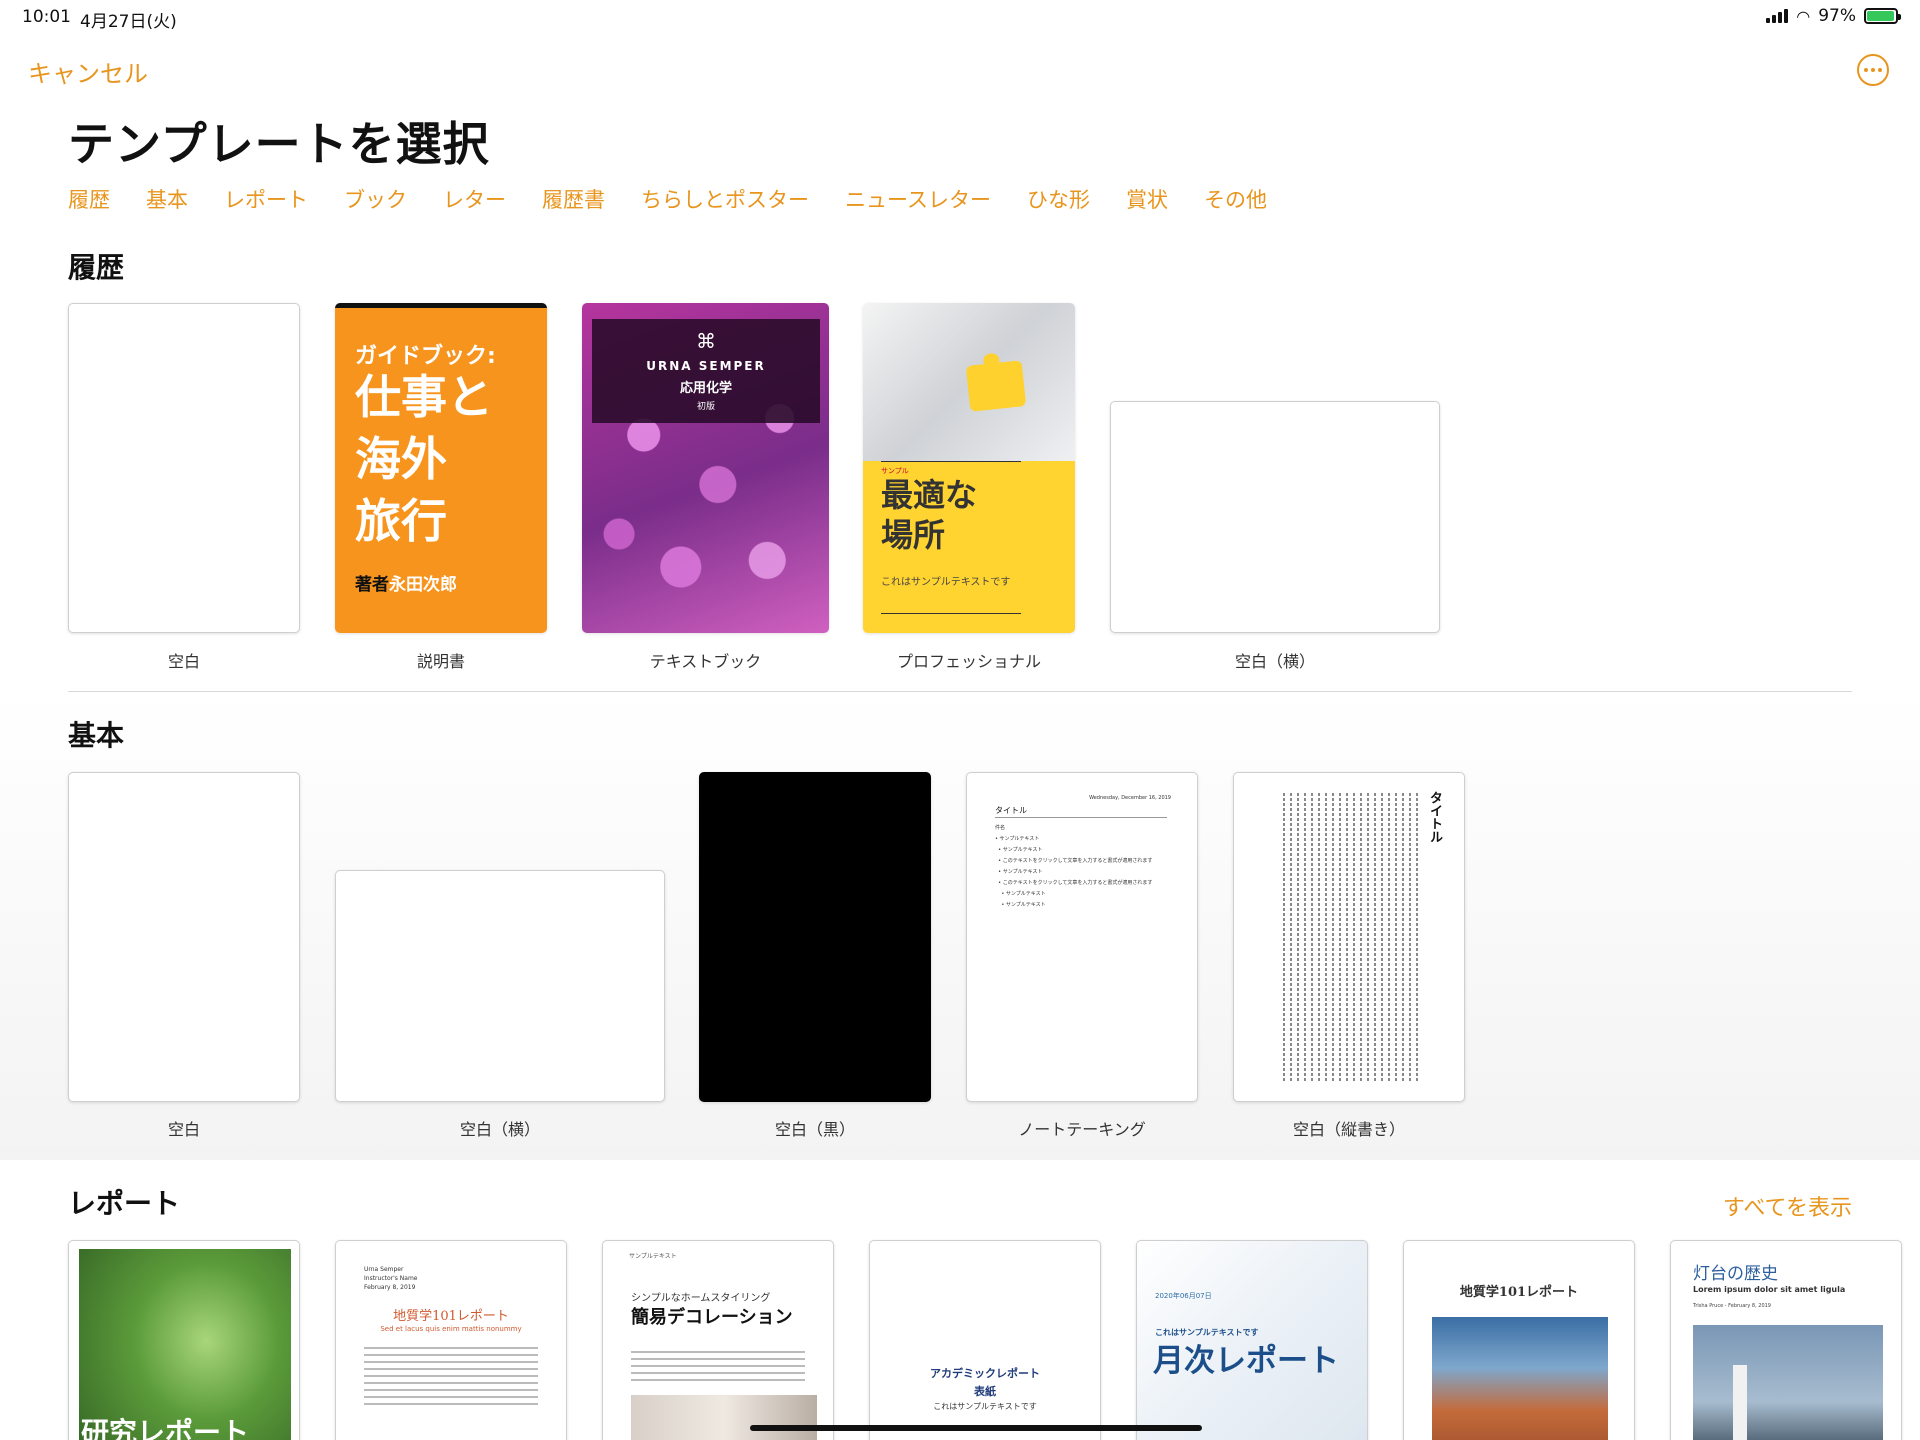  I want to click on tab-letters: レター, so click(474, 199).